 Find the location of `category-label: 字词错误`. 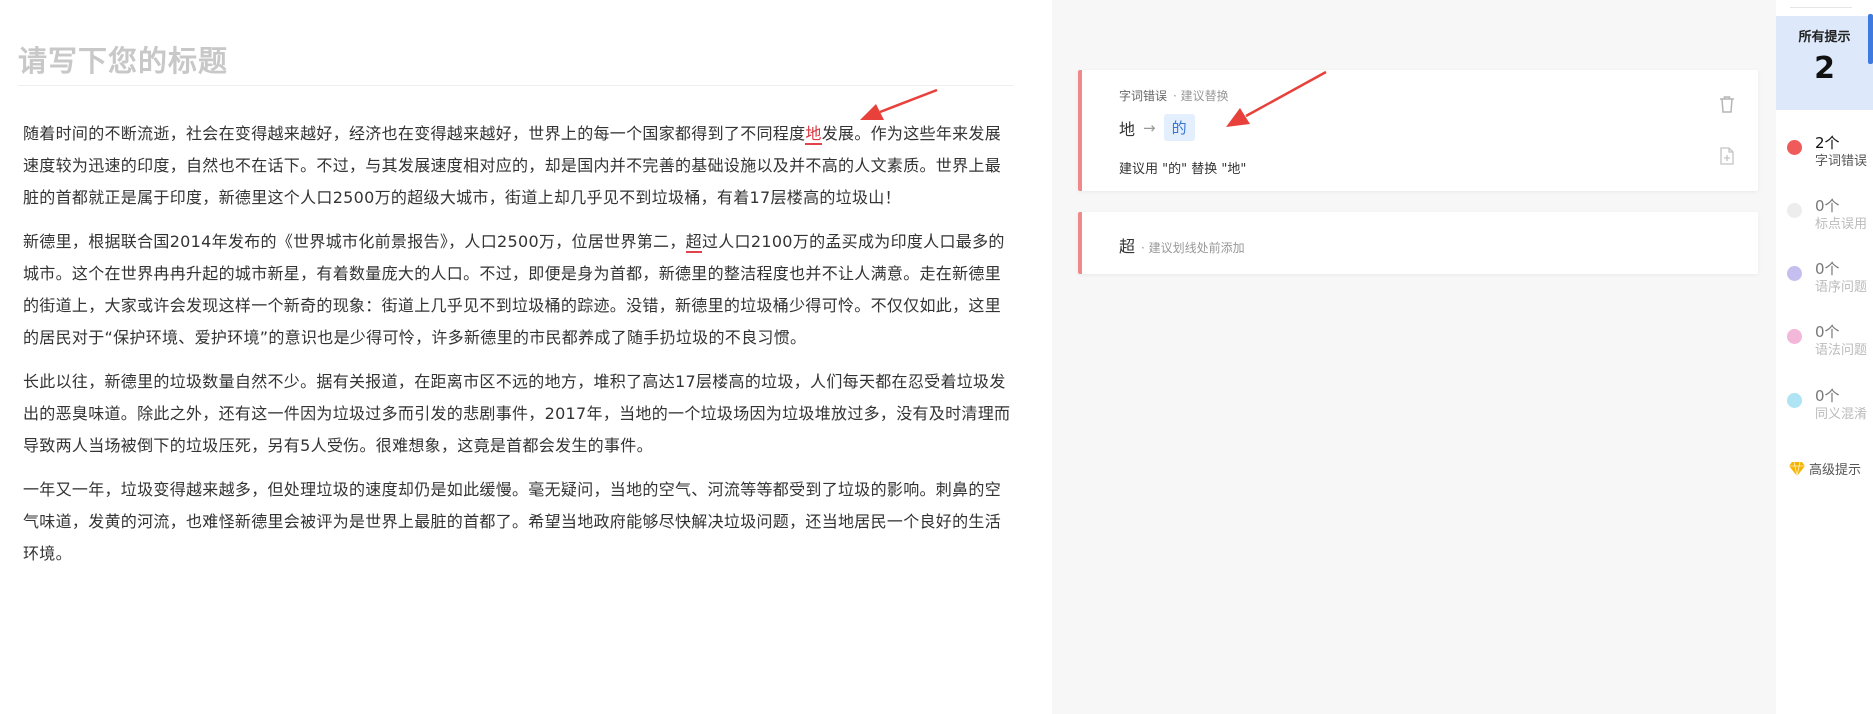

category-label: 字词错误 is located at coordinates (1143, 96).